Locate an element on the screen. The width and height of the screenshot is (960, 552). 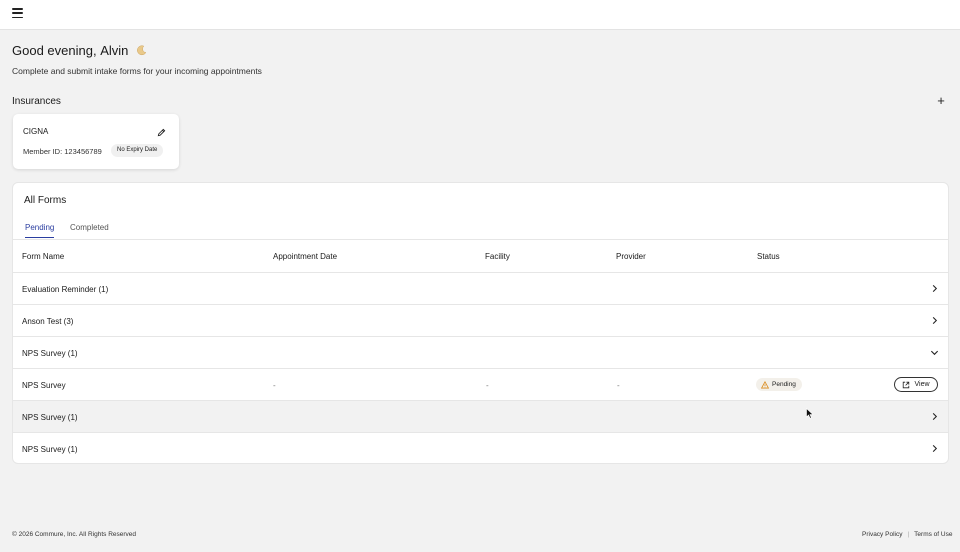
member-id: Member ID: 123456789 is located at coordinates (62, 151).